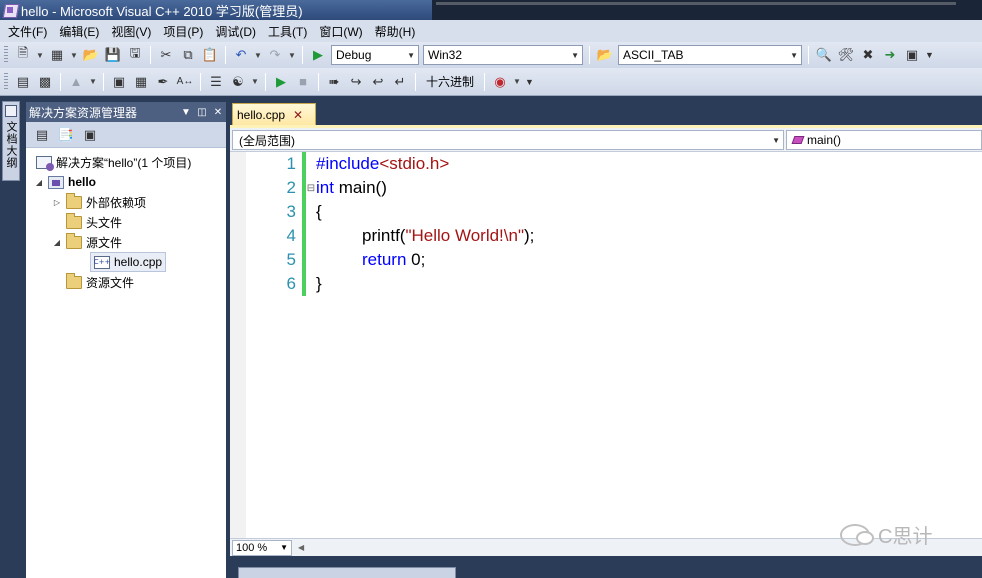 The height and width of the screenshot is (578, 982). Describe the element at coordinates (79, 31) in the screenshot. I see `menu-edit: 编辑(E)` at that location.